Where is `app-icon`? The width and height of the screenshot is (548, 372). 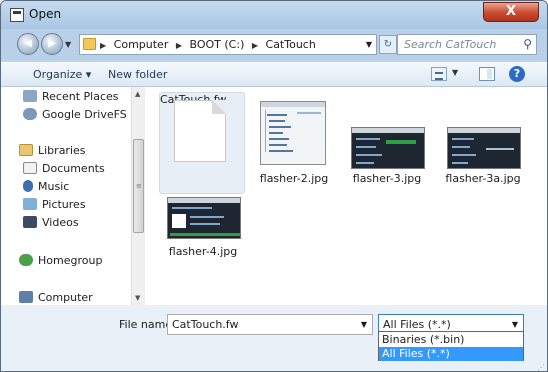
app-icon is located at coordinates (17, 15).